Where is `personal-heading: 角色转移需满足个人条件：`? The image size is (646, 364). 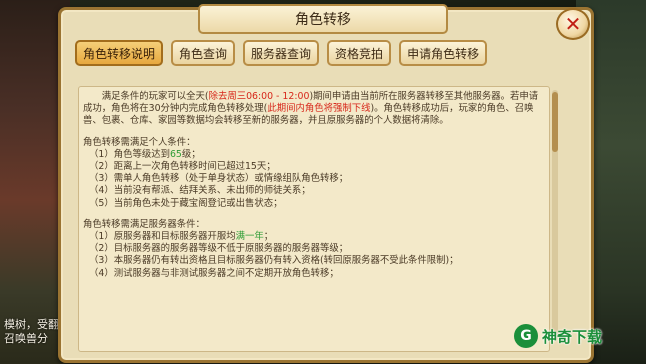 personal-heading: 角色转移需满足个人条件： is located at coordinates (139, 142).